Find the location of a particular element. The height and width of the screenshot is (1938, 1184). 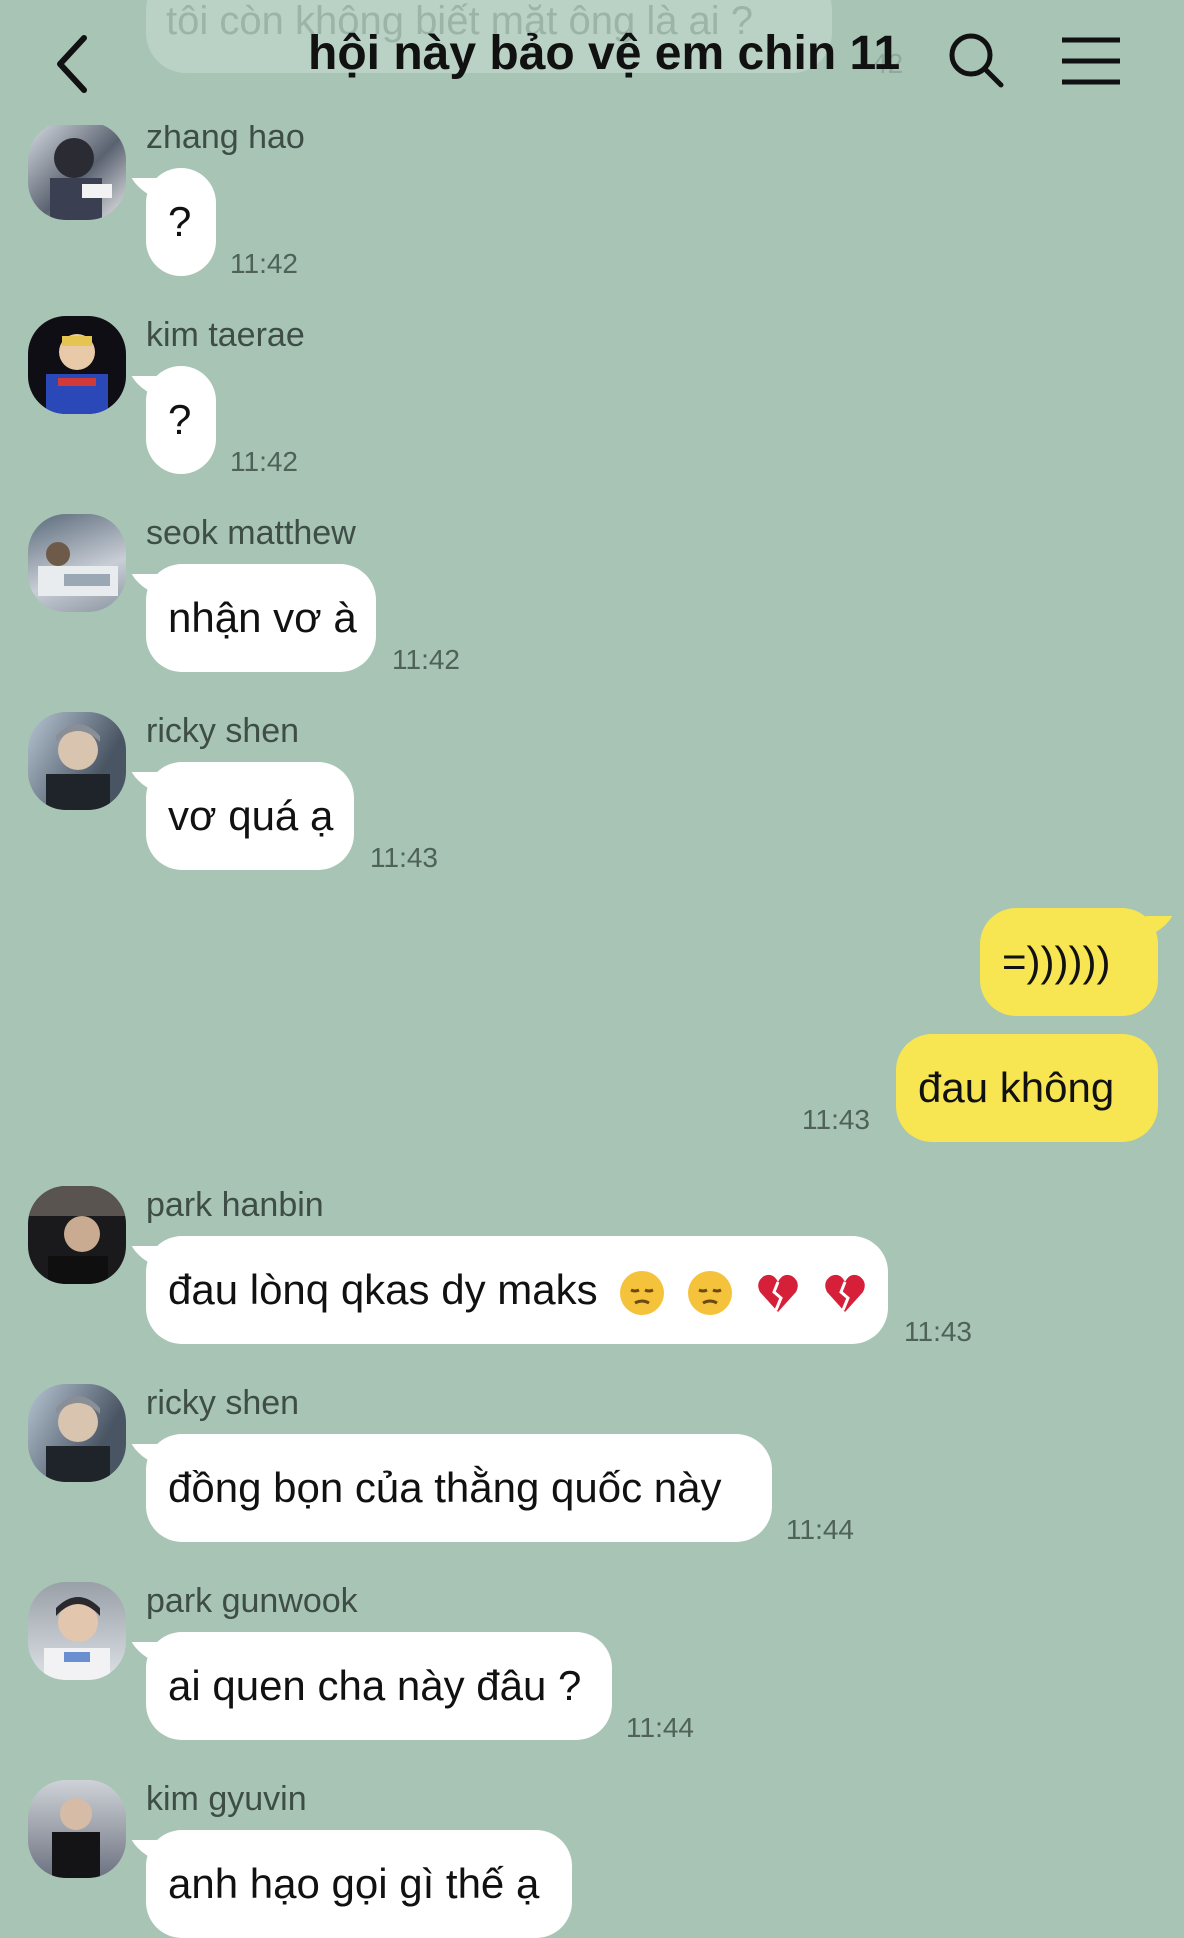

message-bubble: ai quen cha này đâu ? is located at coordinates (379, 1686).